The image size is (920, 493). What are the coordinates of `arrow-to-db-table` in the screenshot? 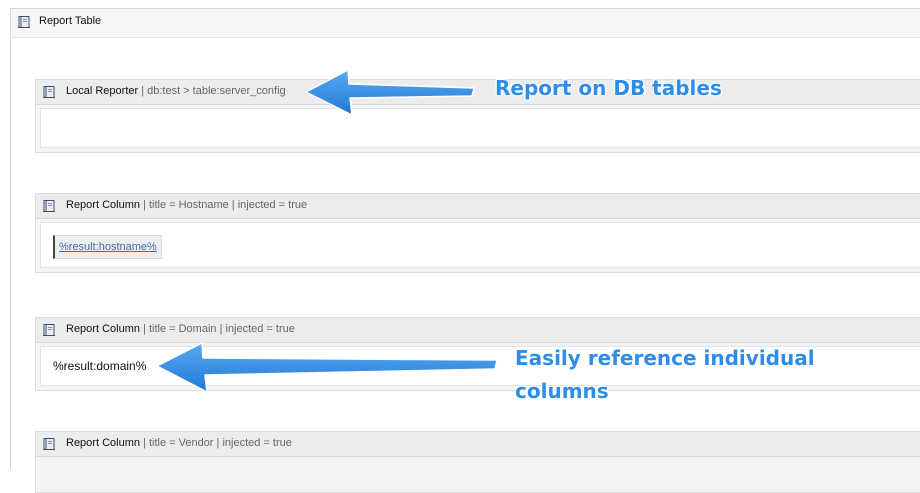 It's located at (390, 92).